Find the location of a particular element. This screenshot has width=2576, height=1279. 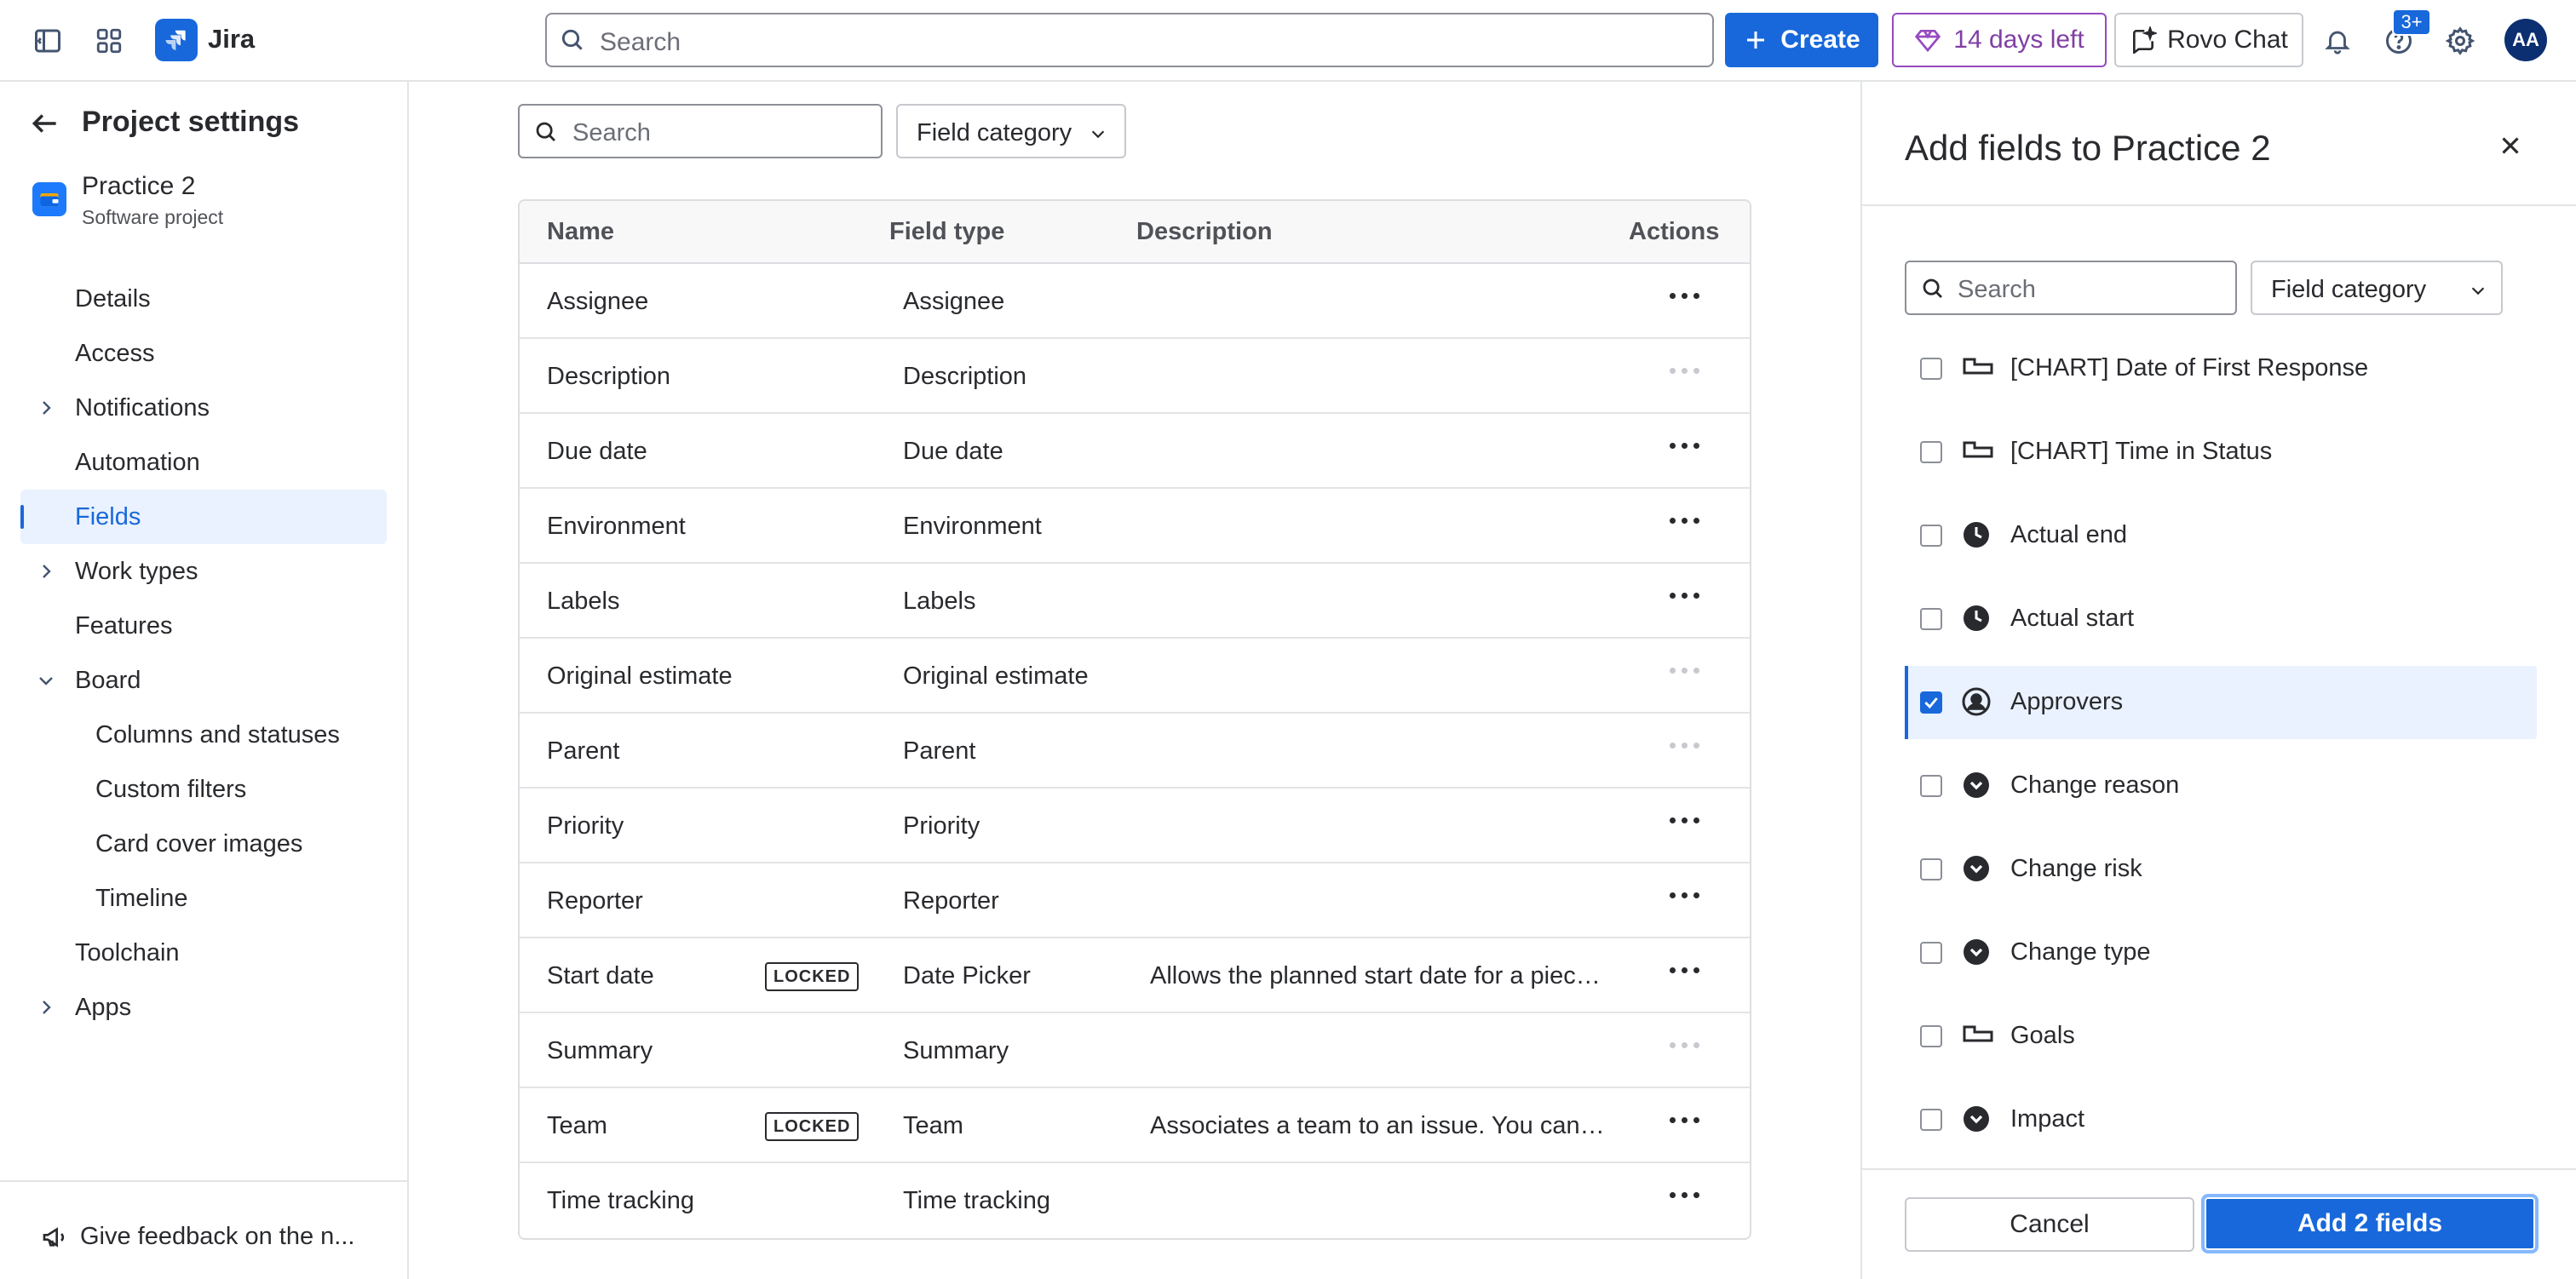

table-row: Summary Summary is located at coordinates (1135, 1050).